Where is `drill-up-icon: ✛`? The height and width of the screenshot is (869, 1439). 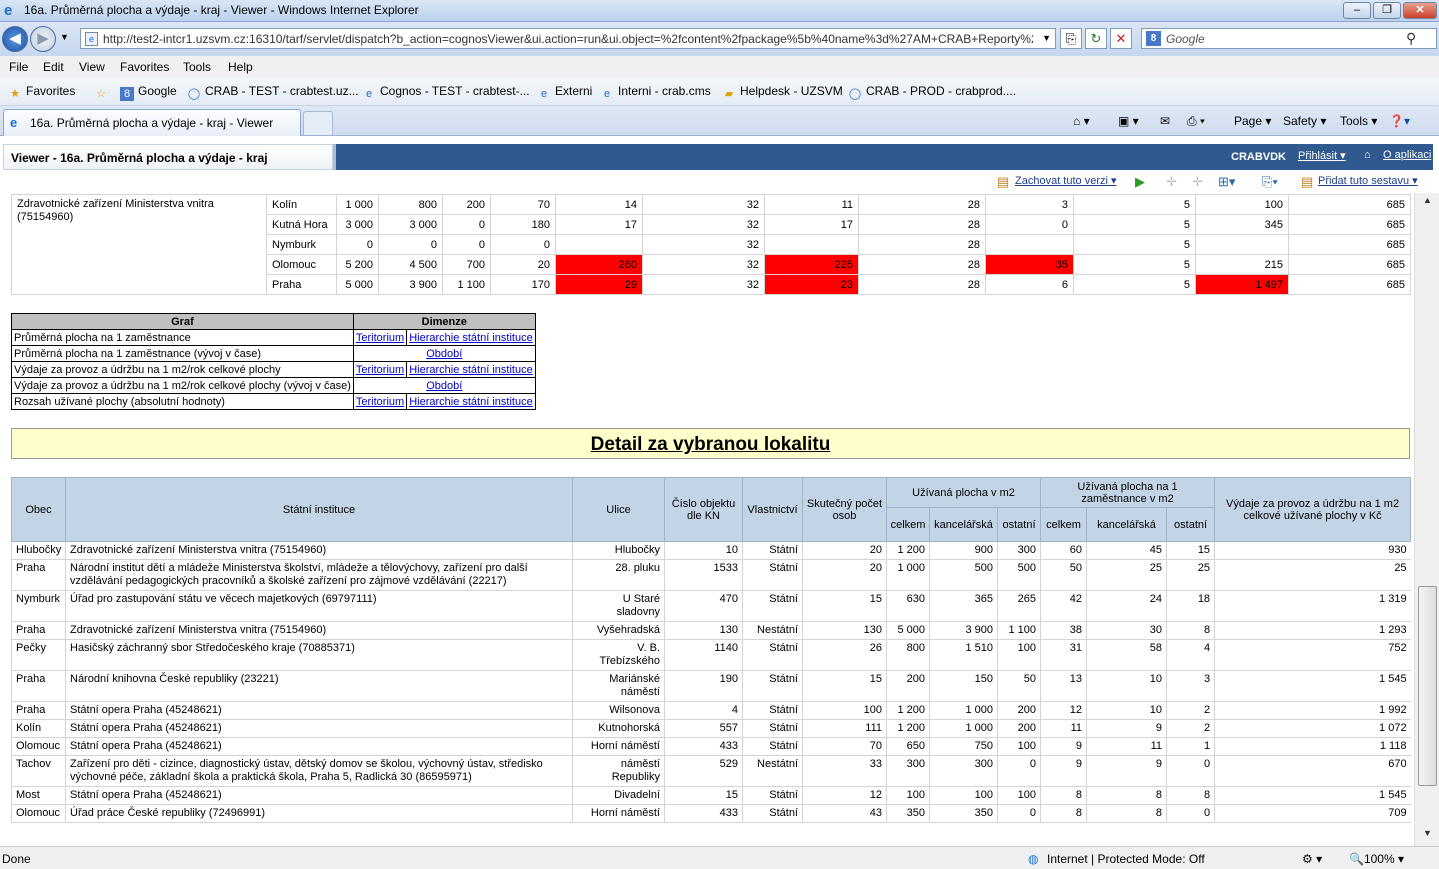 drill-up-icon: ✛ is located at coordinates (1197, 182).